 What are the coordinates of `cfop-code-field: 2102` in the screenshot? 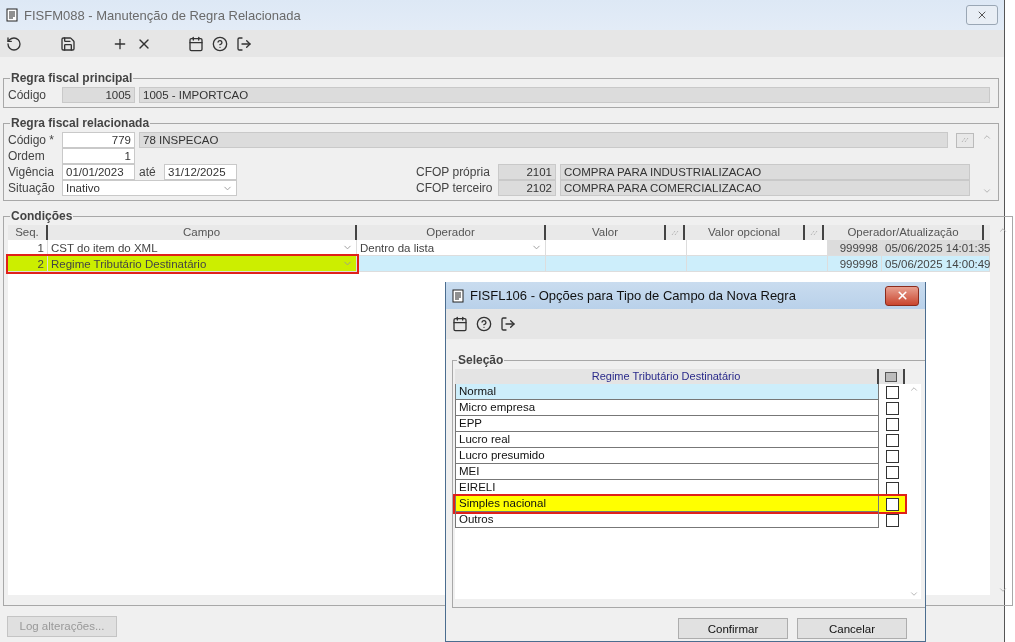 It's located at (527, 188).